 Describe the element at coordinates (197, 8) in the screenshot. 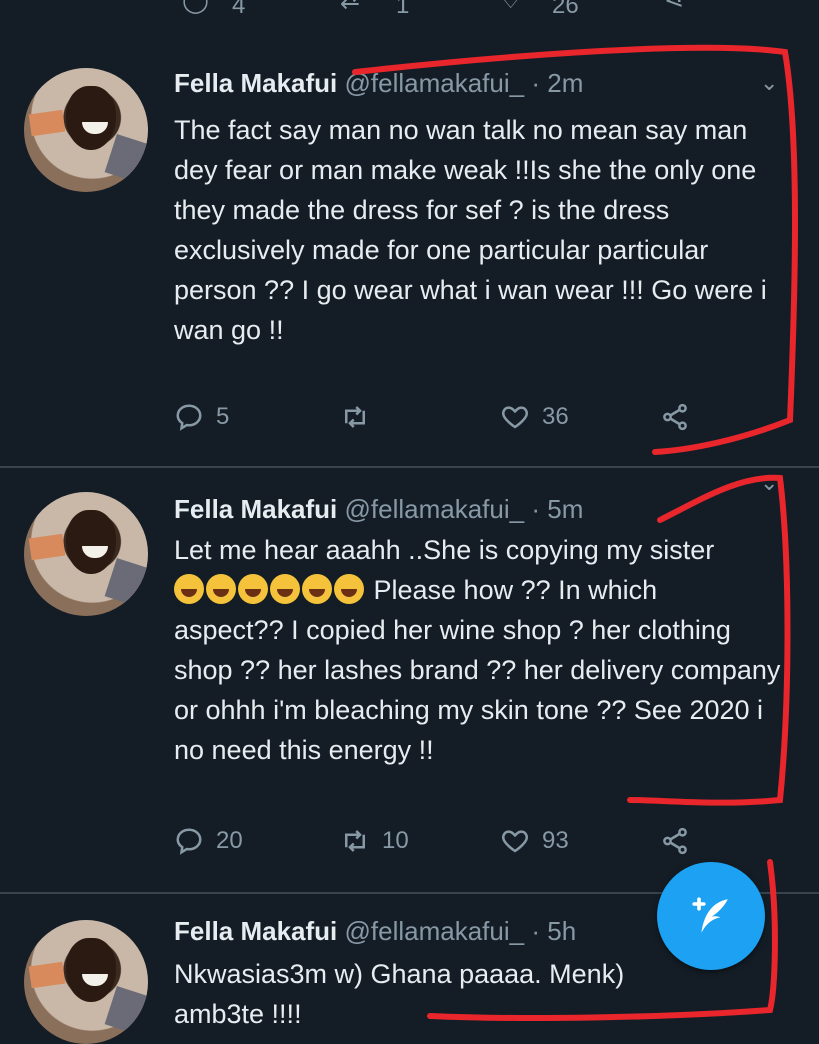

I see `reply-icon: ◯` at that location.